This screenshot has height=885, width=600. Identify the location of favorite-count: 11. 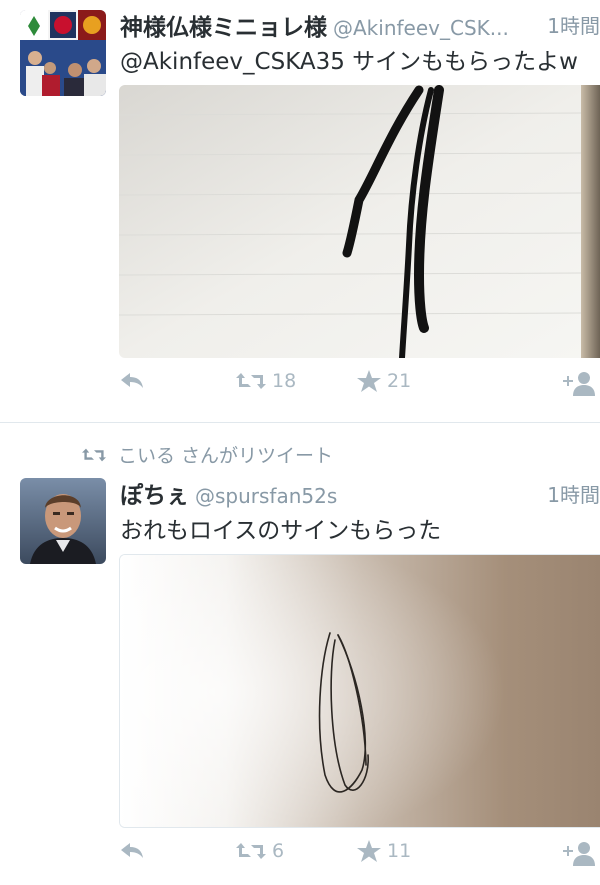
(399, 851).